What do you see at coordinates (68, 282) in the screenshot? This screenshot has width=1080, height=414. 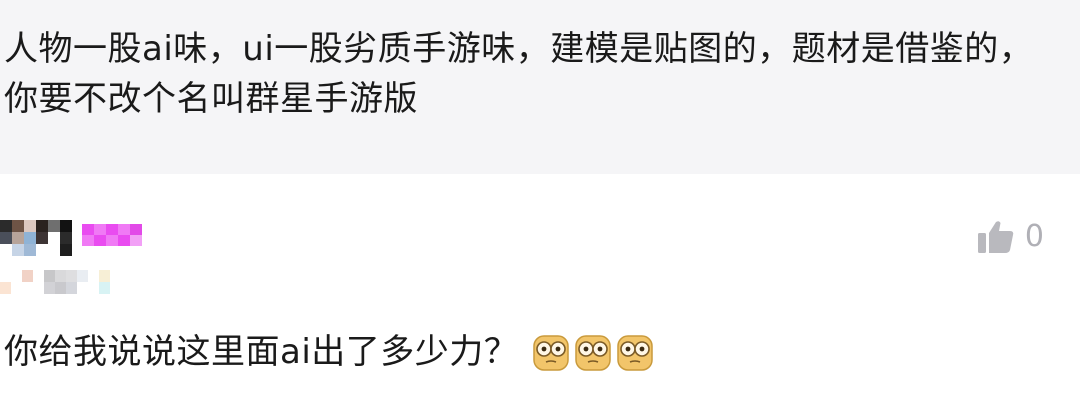 I see `comment-meta` at bounding box center [68, 282].